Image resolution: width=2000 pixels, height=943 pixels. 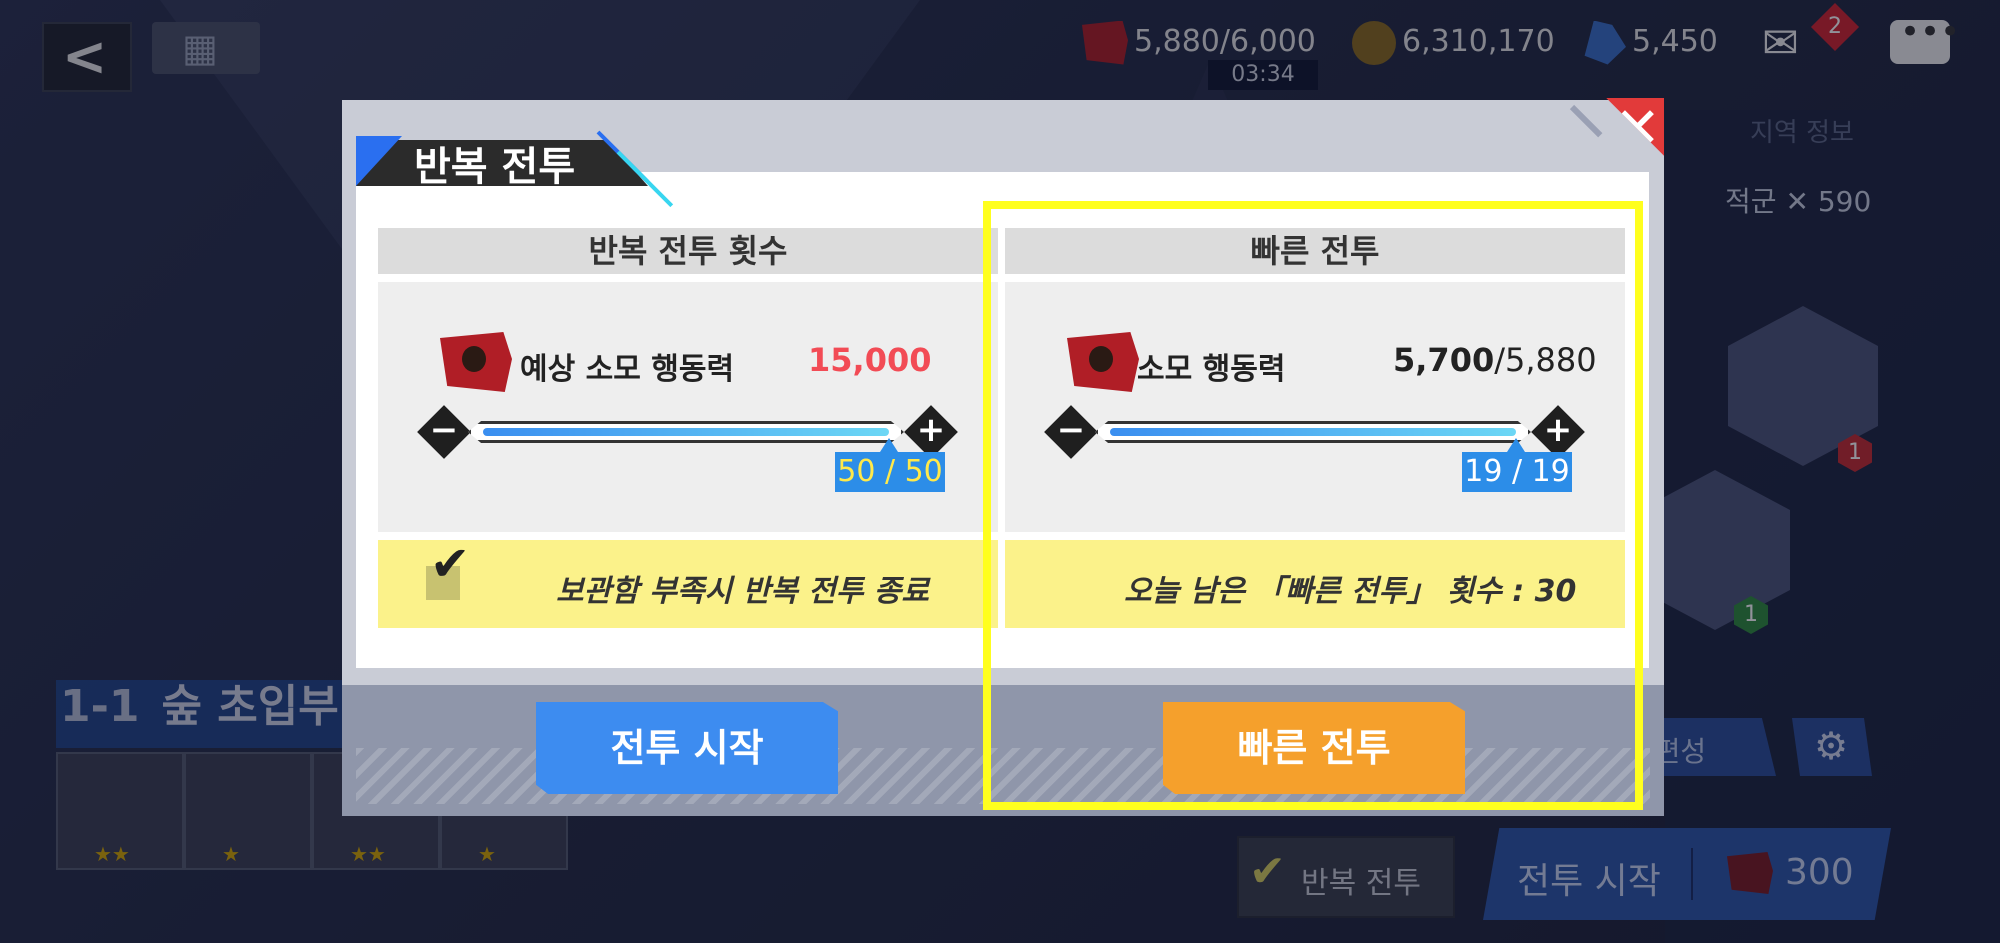 I want to click on increase-count-button: +, so click(x=931, y=432).